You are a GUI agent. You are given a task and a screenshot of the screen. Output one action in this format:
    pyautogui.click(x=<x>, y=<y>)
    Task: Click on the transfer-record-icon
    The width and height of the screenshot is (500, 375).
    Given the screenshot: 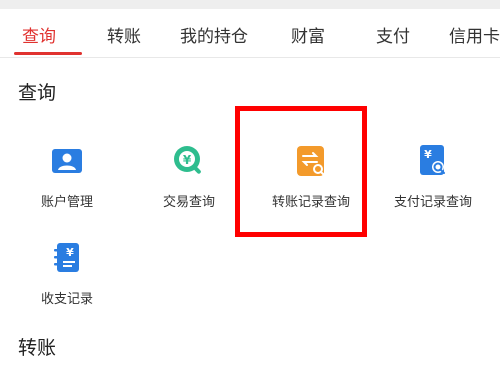 What is the action you would take?
    pyautogui.click(x=311, y=161)
    